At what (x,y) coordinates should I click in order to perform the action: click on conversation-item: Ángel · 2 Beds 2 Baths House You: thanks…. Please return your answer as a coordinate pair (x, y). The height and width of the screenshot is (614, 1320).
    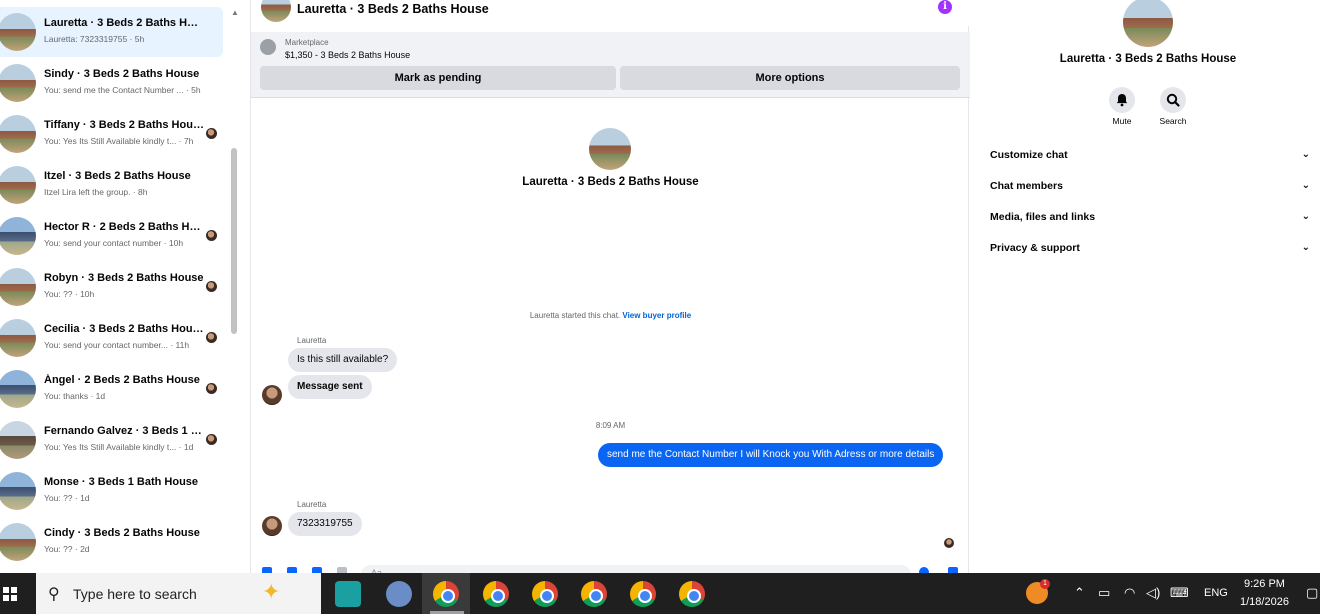
    Looking at the image, I should click on (111, 389).